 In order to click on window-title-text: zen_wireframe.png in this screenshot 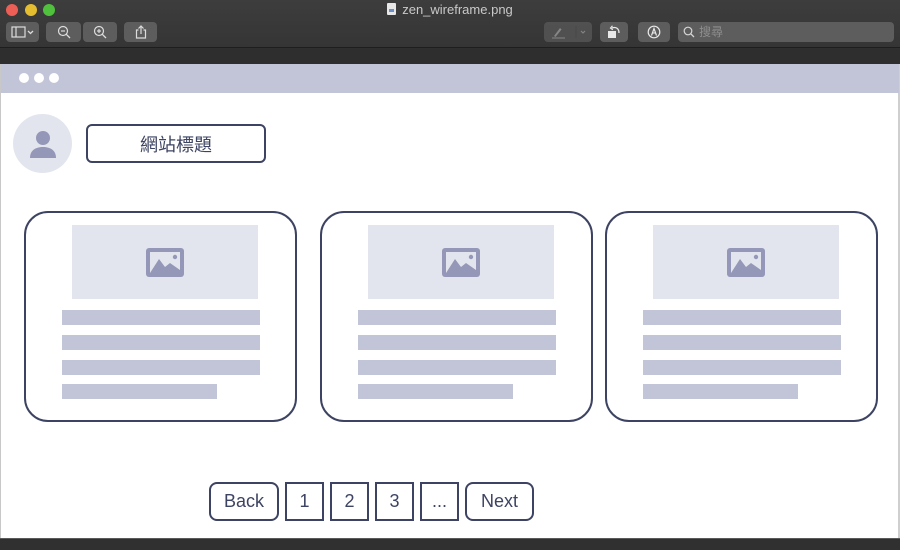, I will do `click(457, 9)`.